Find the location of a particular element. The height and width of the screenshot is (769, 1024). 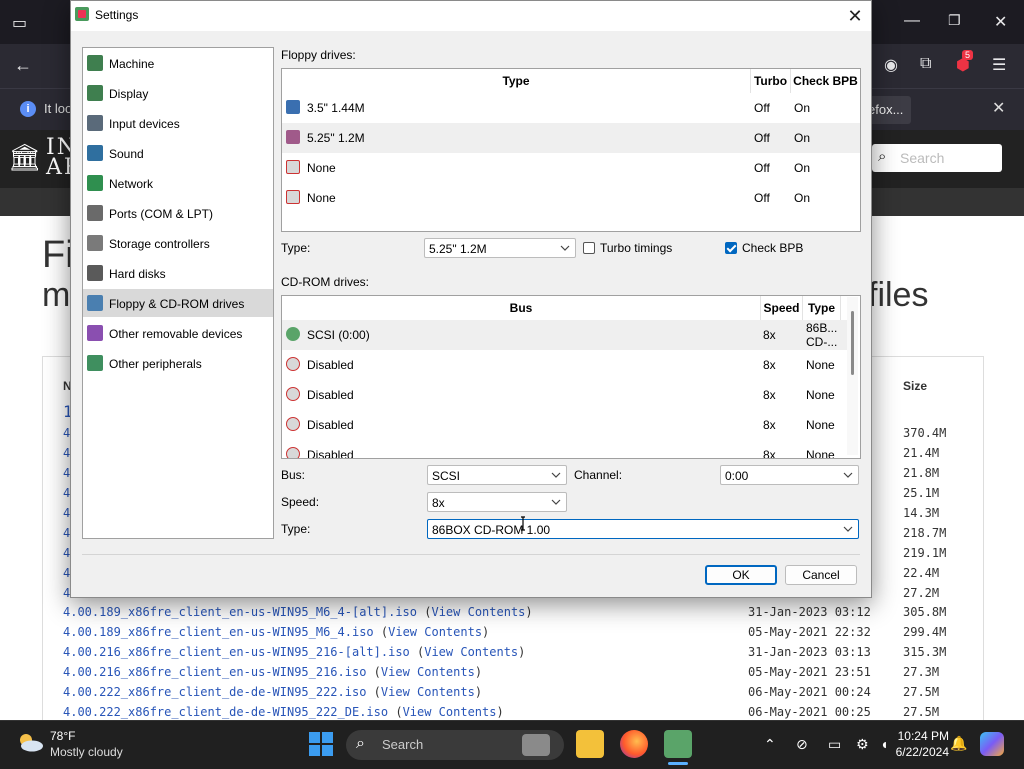

clock-date: 6/22/2024 is located at coordinates (916, 752).